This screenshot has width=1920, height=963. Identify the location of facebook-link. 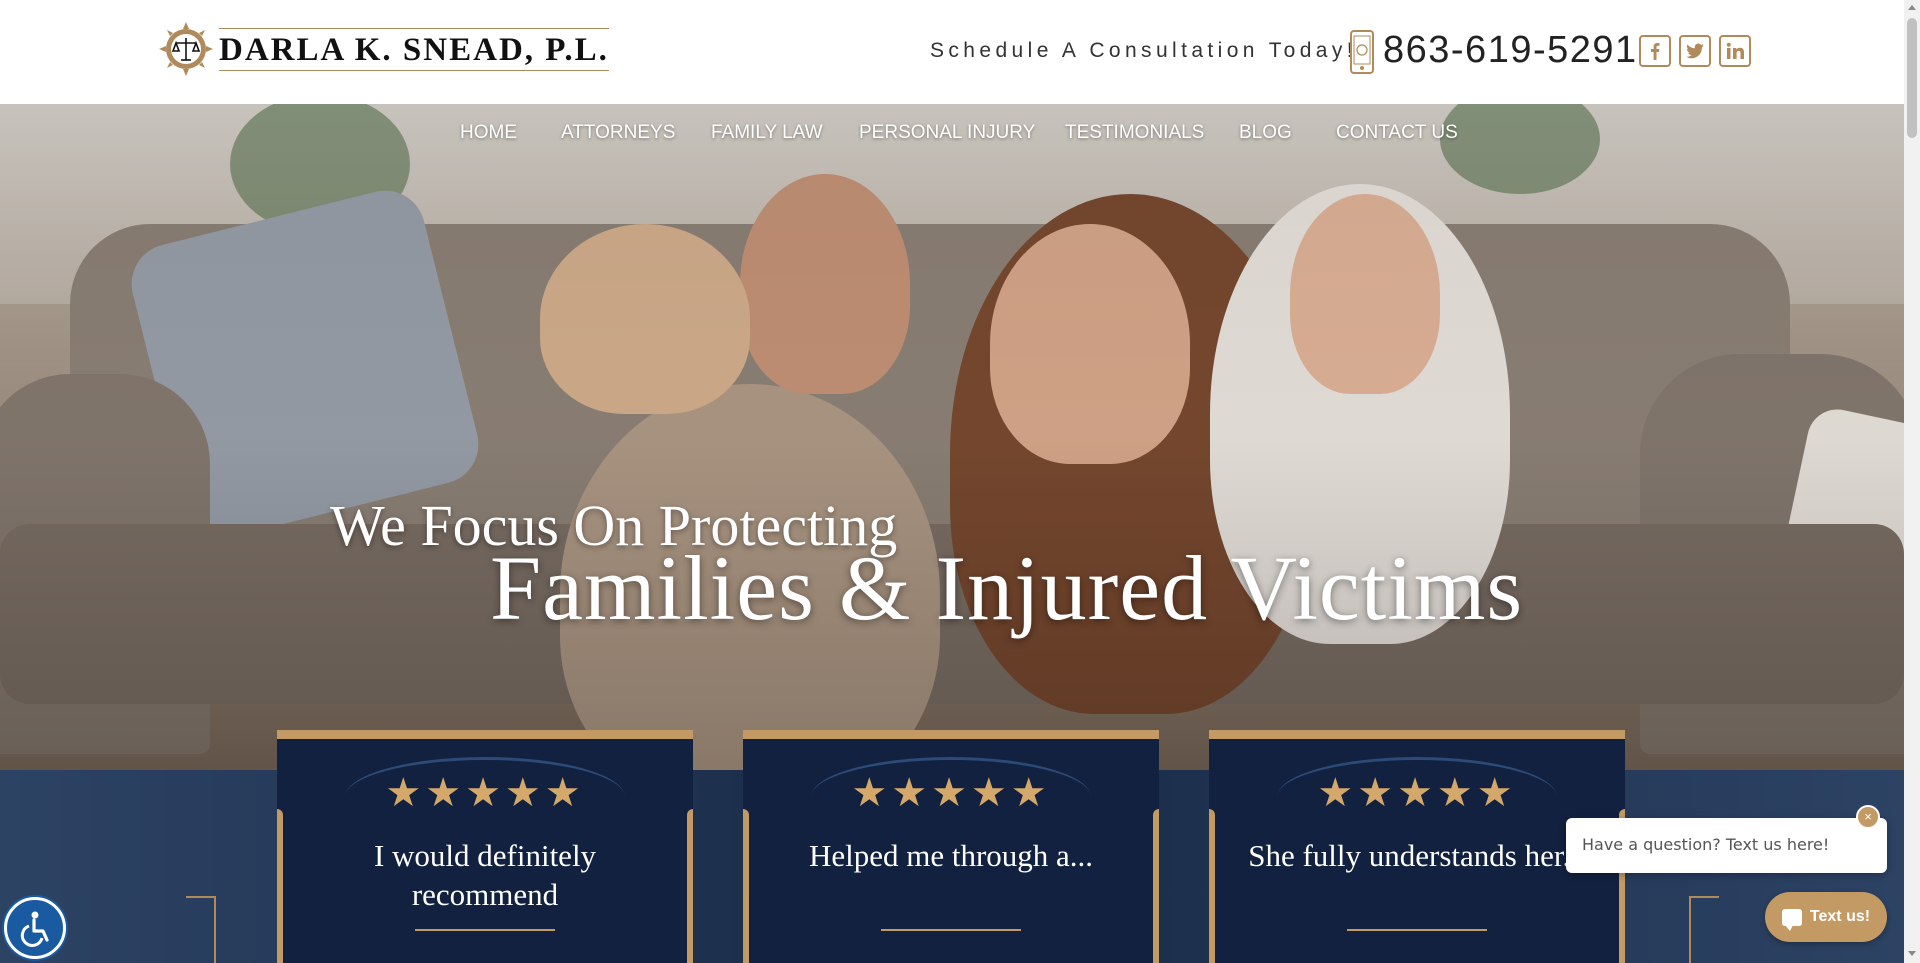
(1655, 51).